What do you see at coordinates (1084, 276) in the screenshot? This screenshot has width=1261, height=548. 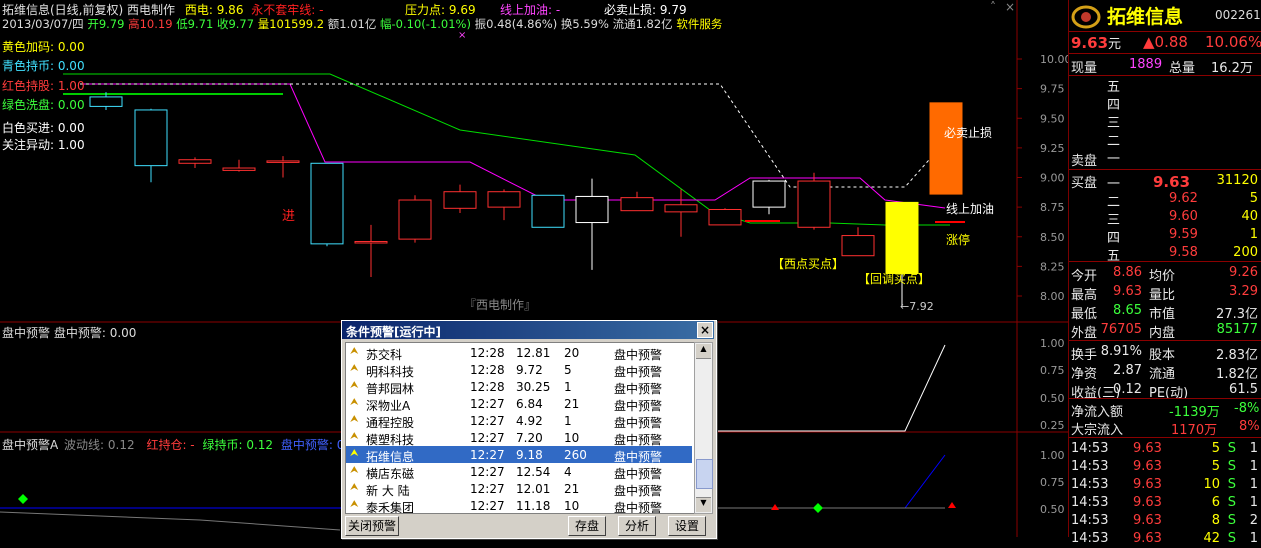 I see `stat-label: 今开` at bounding box center [1084, 276].